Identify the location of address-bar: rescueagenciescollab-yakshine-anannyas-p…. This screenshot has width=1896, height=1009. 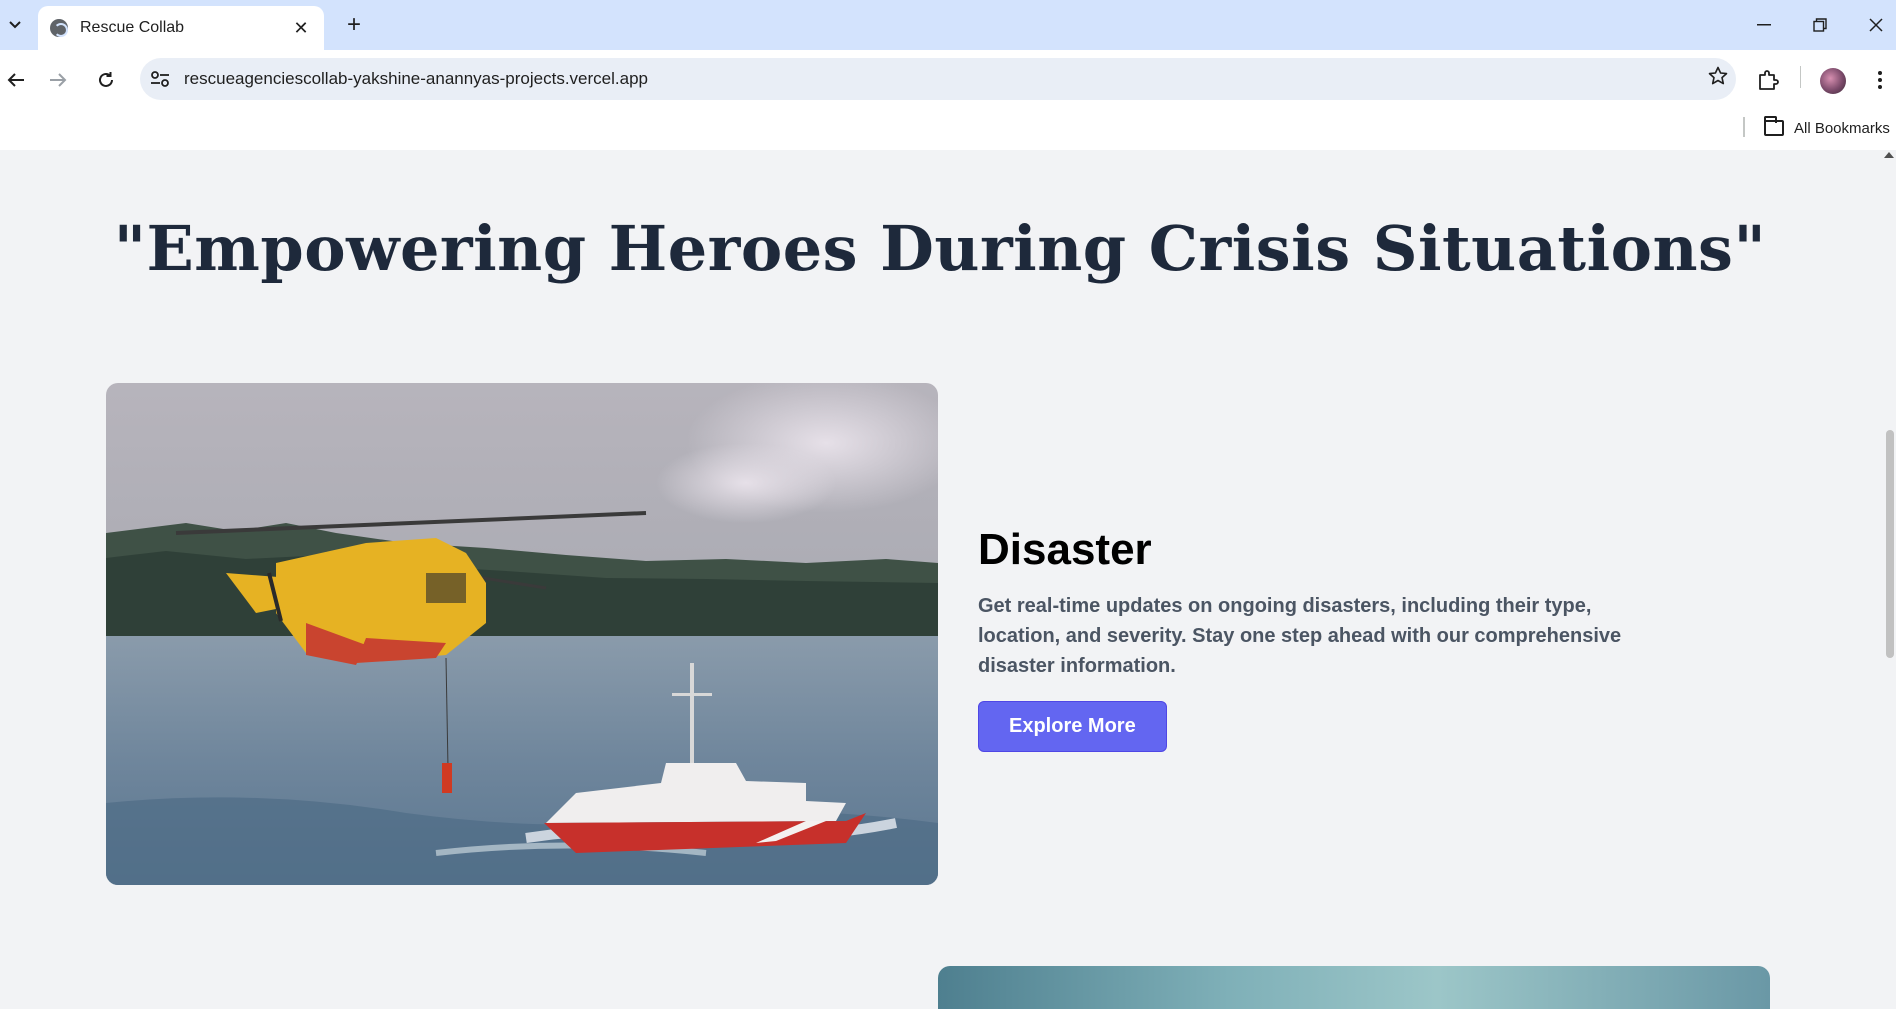
(938, 79).